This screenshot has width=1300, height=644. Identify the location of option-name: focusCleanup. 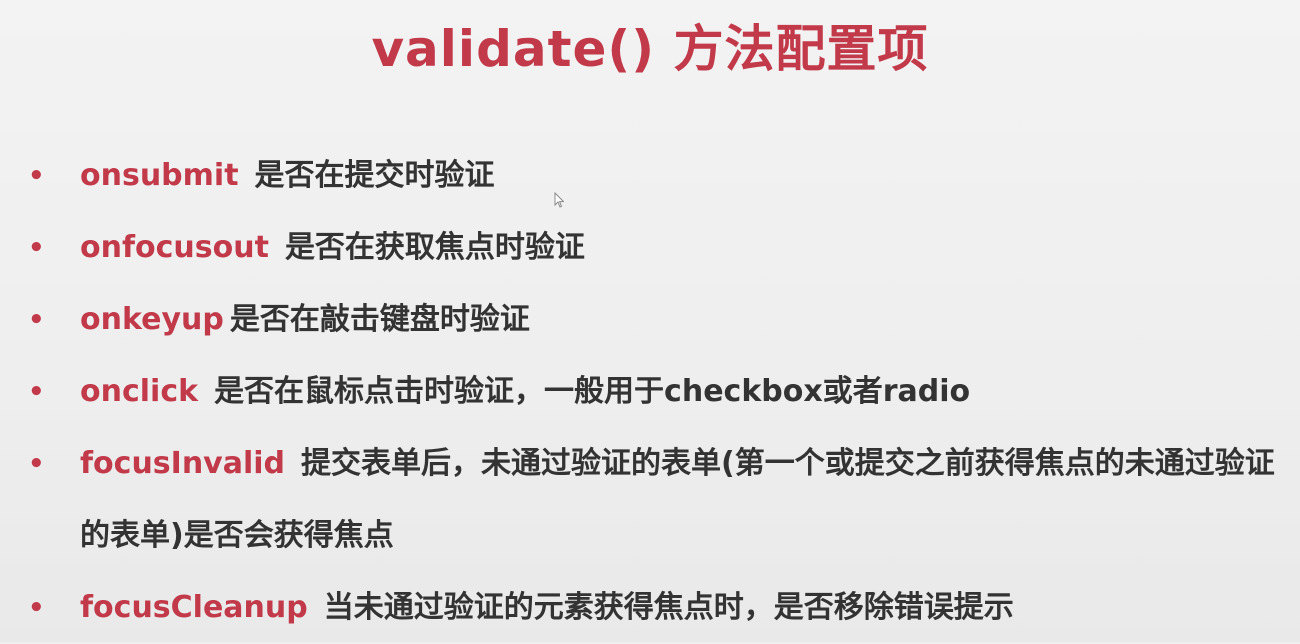
(194, 607).